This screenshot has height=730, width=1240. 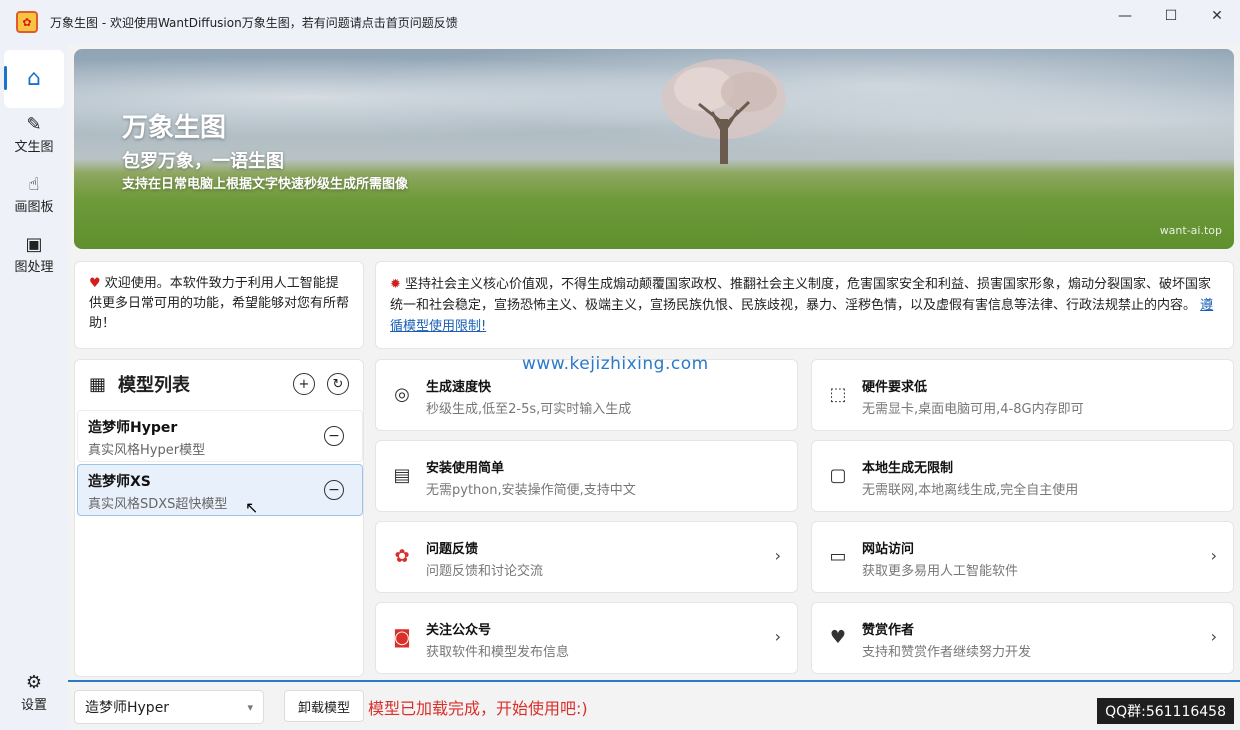 What do you see at coordinates (586, 557) in the screenshot?
I see `feature-card-feedback: ✿ 问题反馈 问题反馈和讨论交流 ›` at bounding box center [586, 557].